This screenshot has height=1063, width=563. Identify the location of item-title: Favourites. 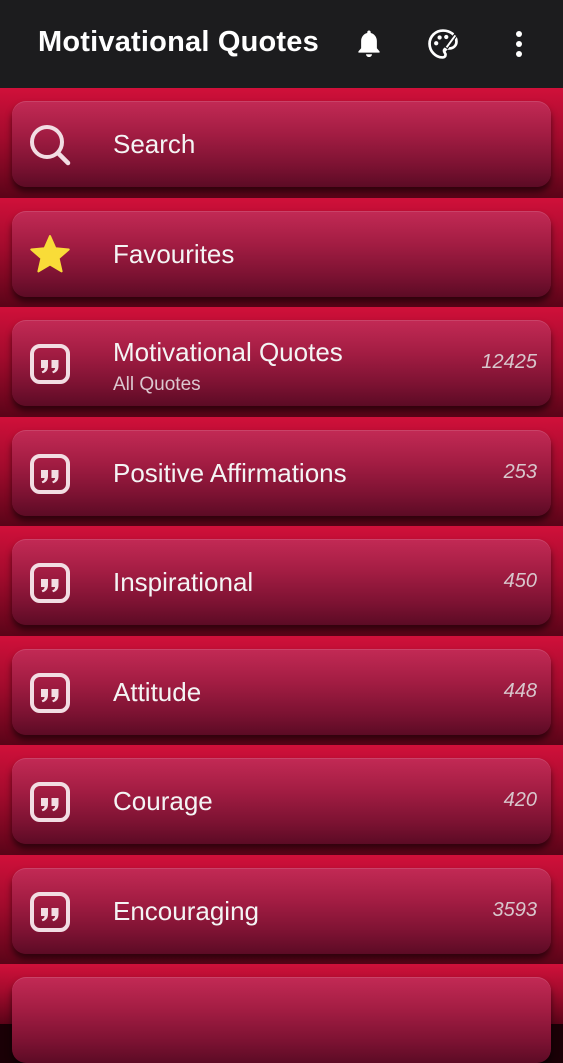
(174, 253).